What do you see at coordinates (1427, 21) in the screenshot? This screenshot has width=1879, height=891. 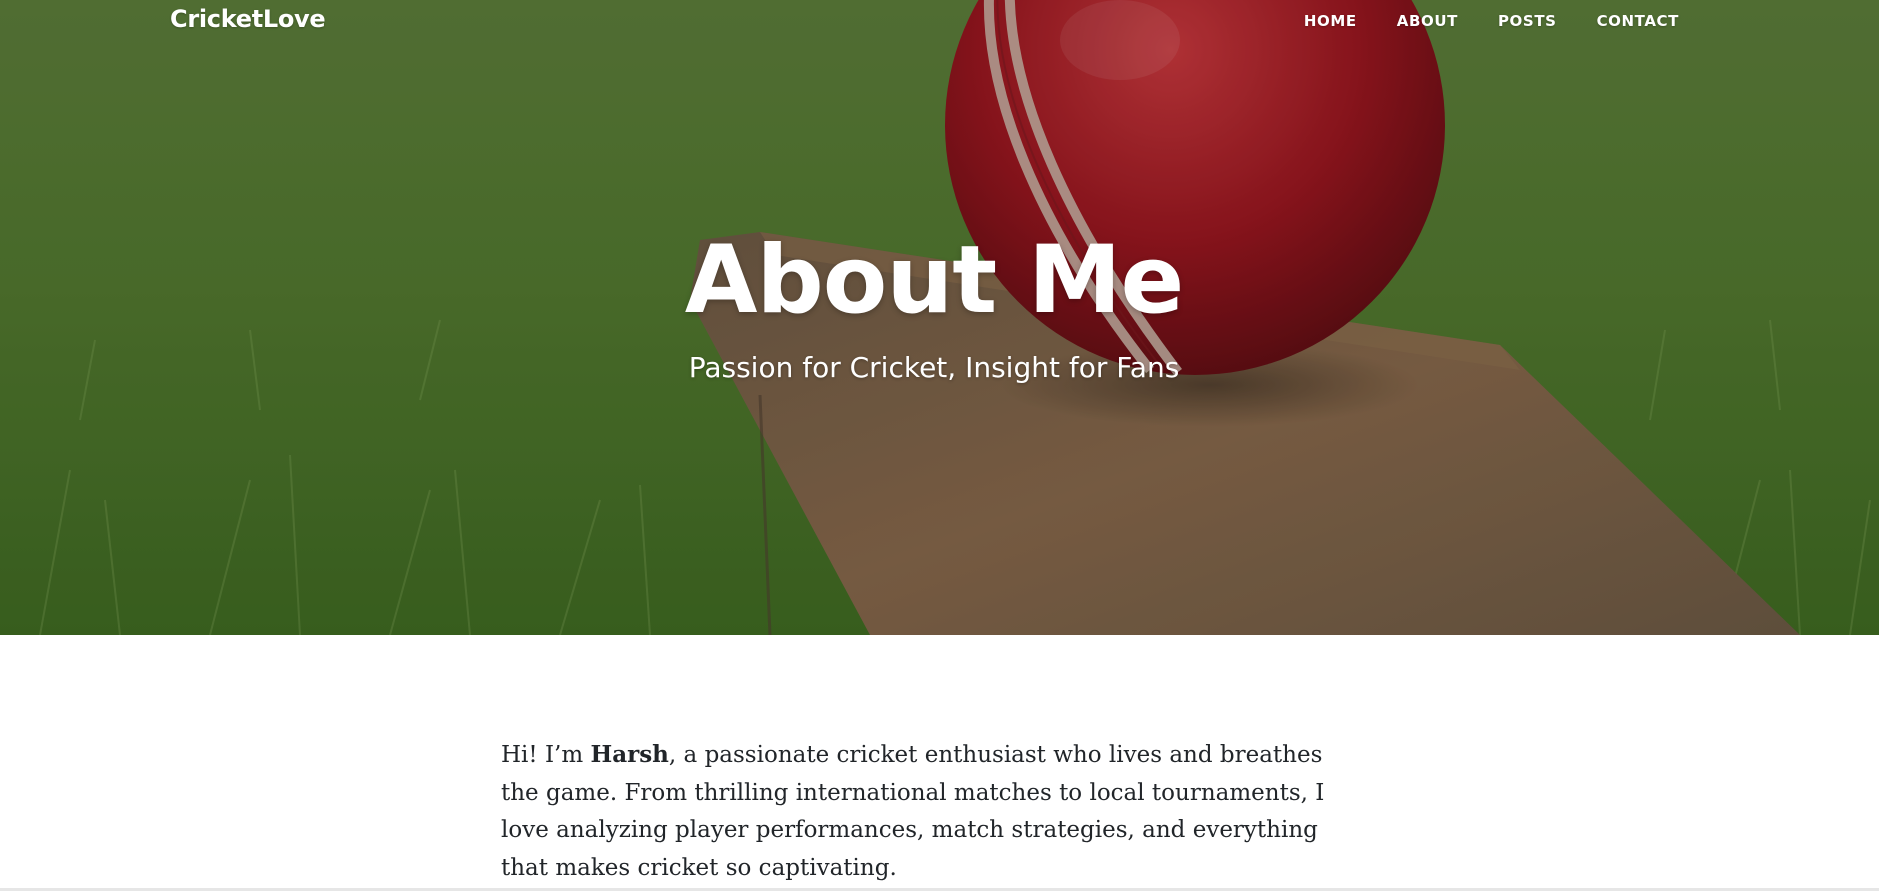 I see `nav-link-about: ABOUT` at bounding box center [1427, 21].